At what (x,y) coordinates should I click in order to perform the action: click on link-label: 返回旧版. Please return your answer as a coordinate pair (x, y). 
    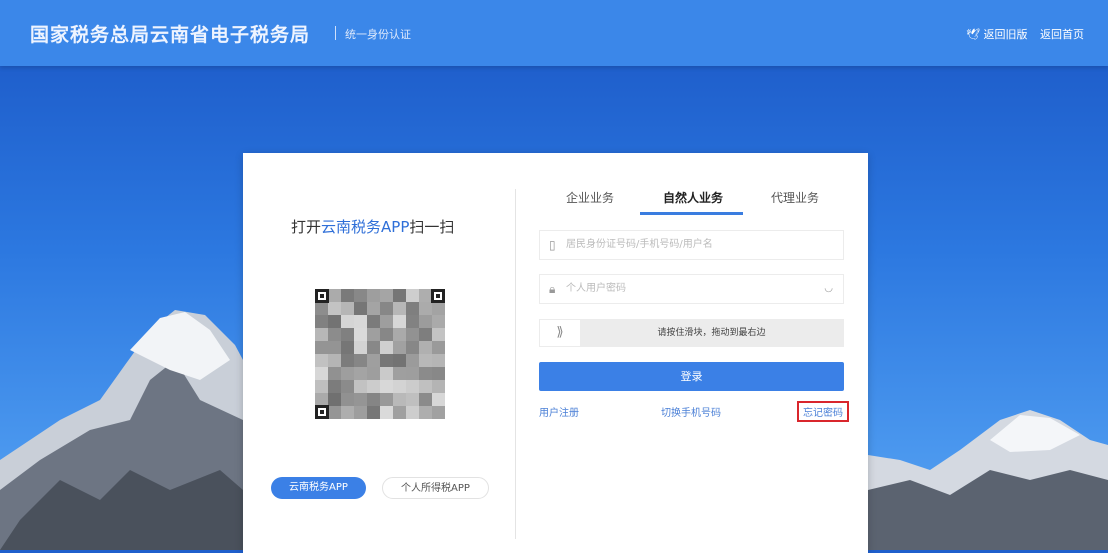
    Looking at the image, I should click on (1005, 34).